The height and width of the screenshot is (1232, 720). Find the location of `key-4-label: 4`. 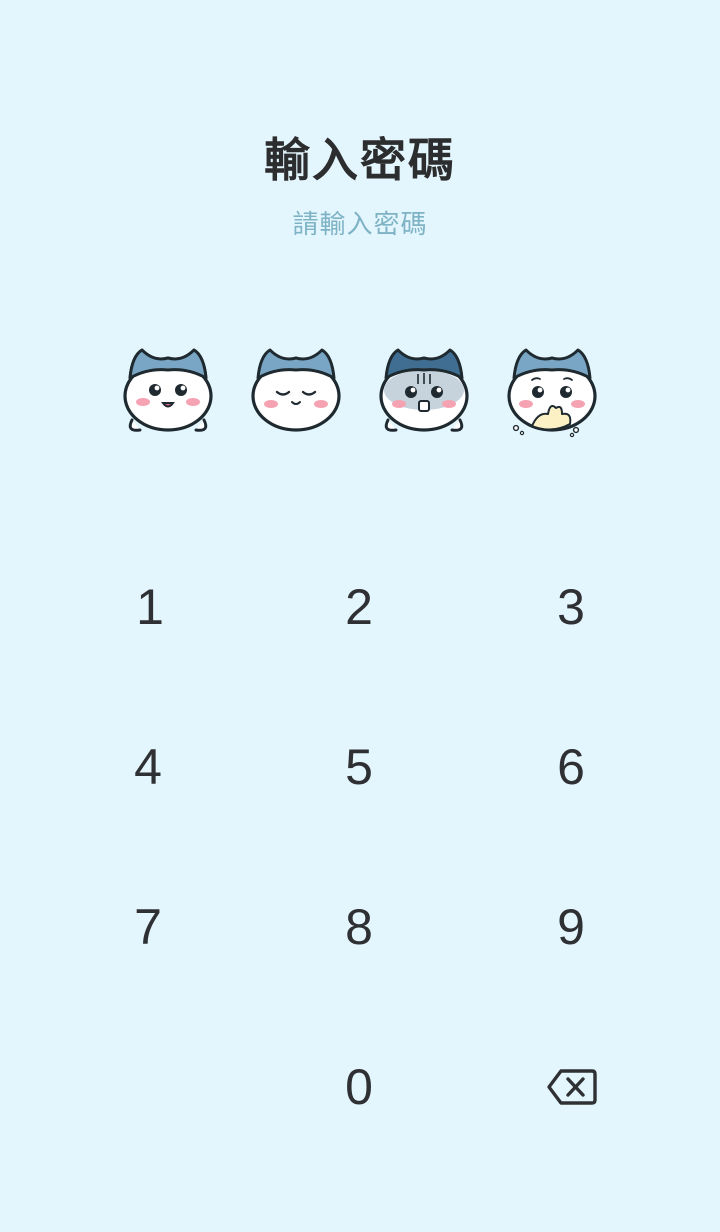

key-4-label: 4 is located at coordinates (148, 767).